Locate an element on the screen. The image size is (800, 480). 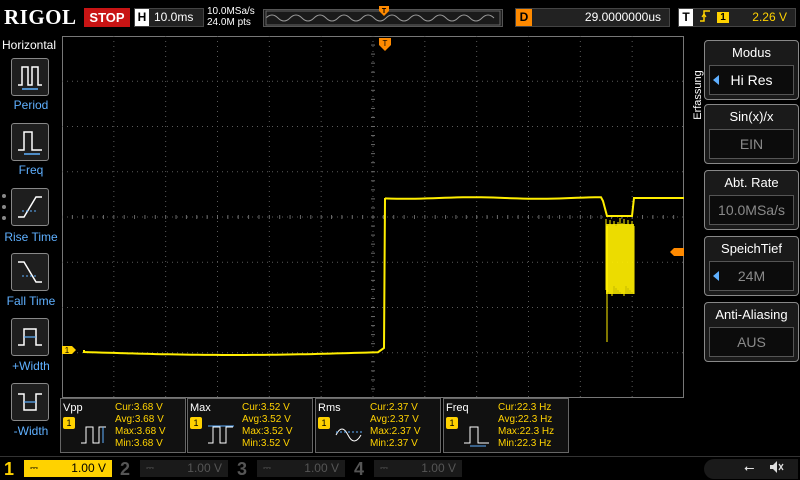
sample-rate: 10.0MSa/s is located at coordinates (231, 11).